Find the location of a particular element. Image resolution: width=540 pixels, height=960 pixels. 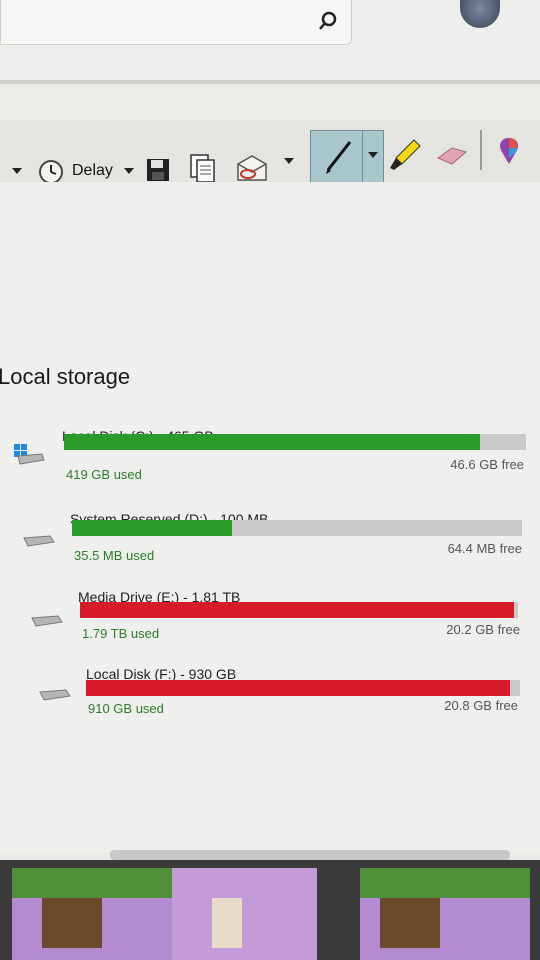

drive-f-bar is located at coordinates (303, 688).